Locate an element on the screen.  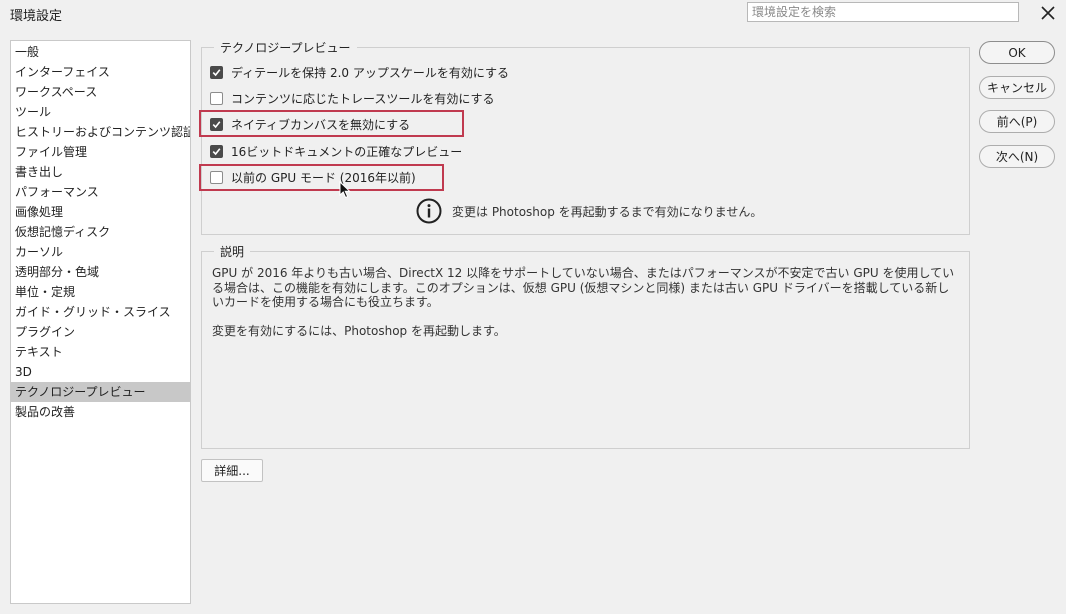
sidebar-item-workspace: ワークスペース is located at coordinates (100, 92).